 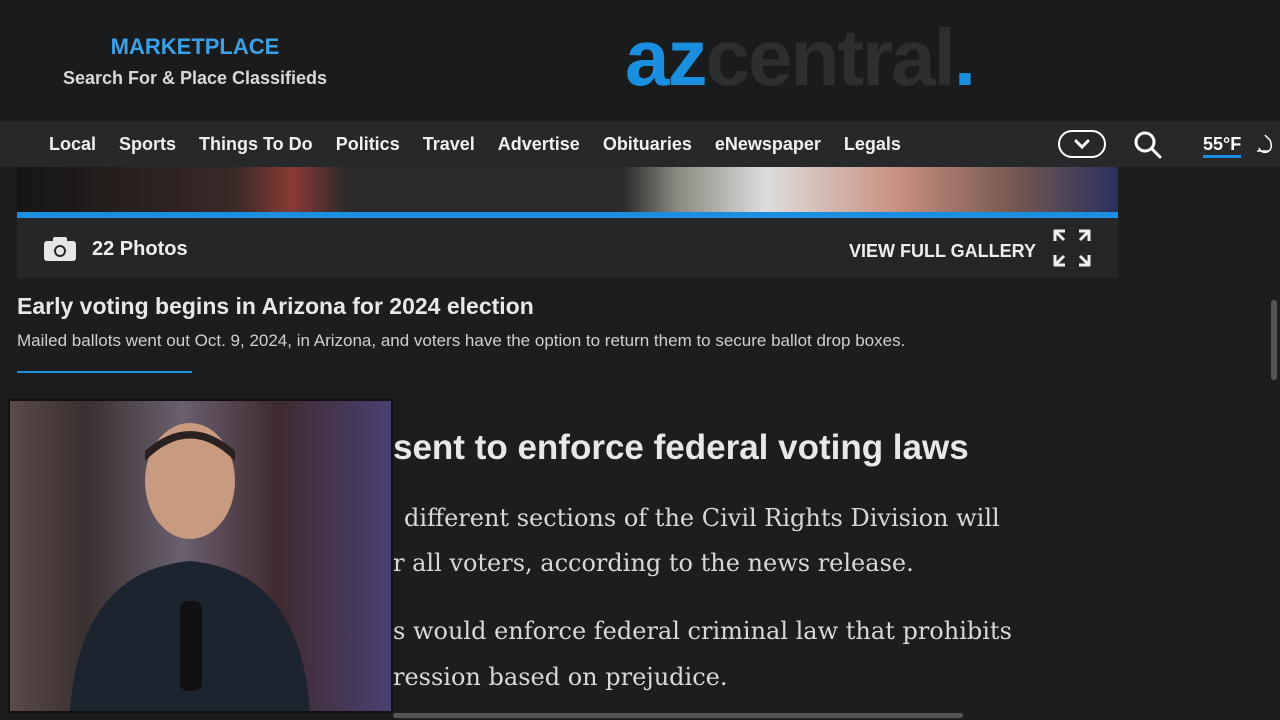 What do you see at coordinates (72, 144) in the screenshot?
I see `nav-local: Local` at bounding box center [72, 144].